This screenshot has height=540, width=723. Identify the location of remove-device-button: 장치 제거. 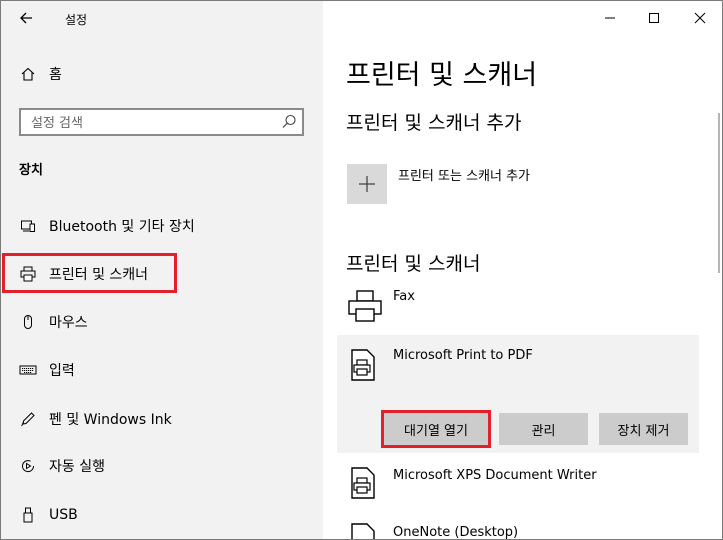
(643, 429).